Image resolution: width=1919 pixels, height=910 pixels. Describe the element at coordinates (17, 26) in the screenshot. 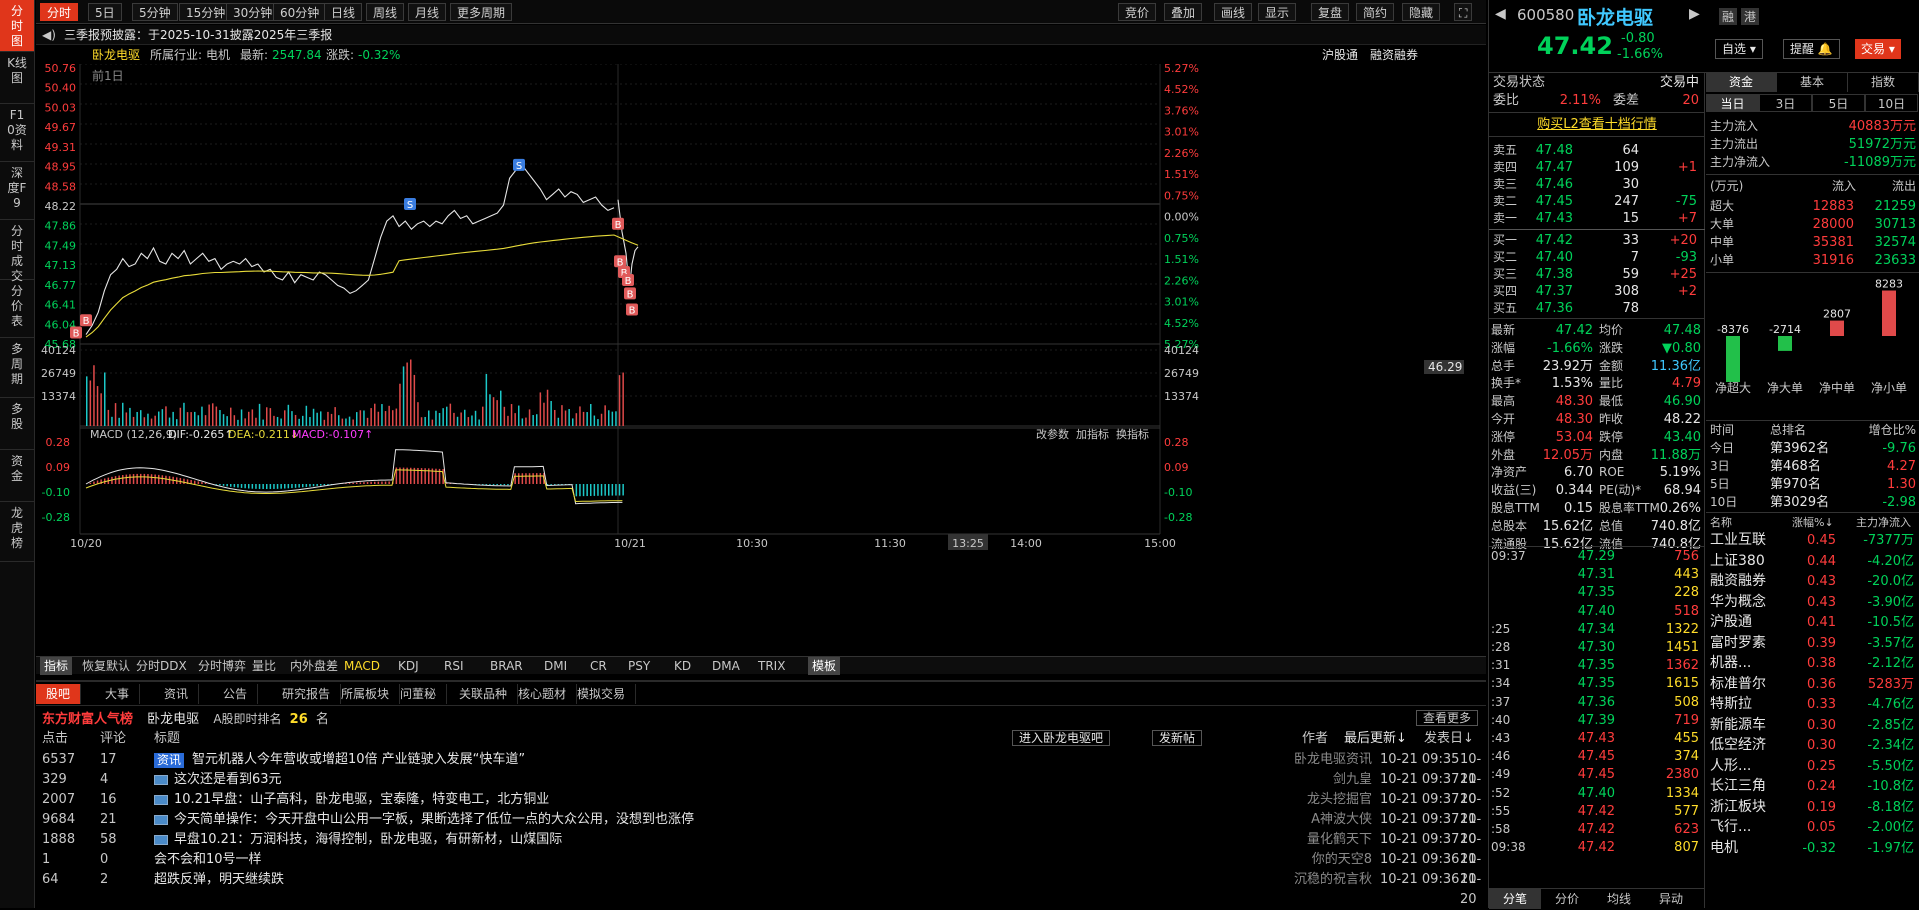

I see `tab-intraday: 分时图` at that location.